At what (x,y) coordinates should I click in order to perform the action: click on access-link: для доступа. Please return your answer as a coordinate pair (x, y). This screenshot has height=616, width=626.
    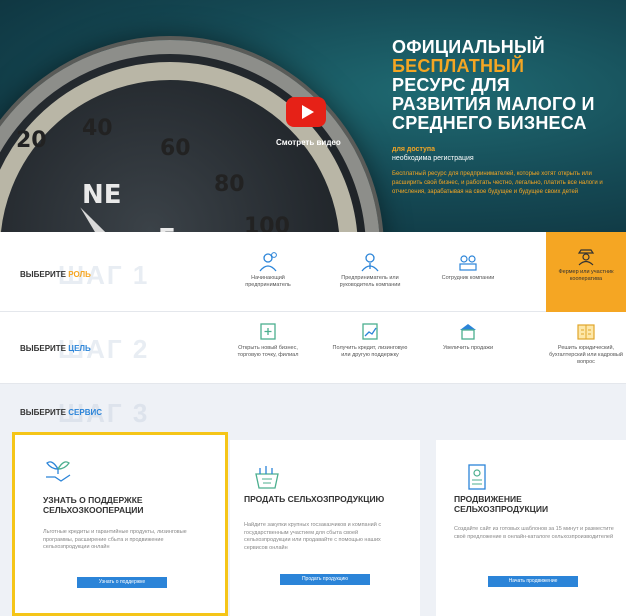
    Looking at the image, I should click on (413, 149).